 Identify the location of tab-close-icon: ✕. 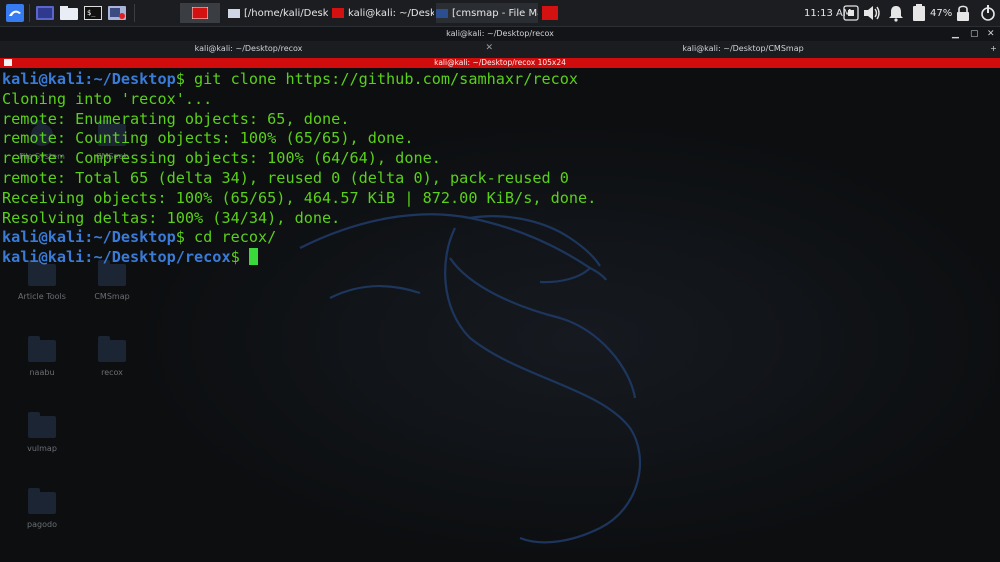
(489, 48).